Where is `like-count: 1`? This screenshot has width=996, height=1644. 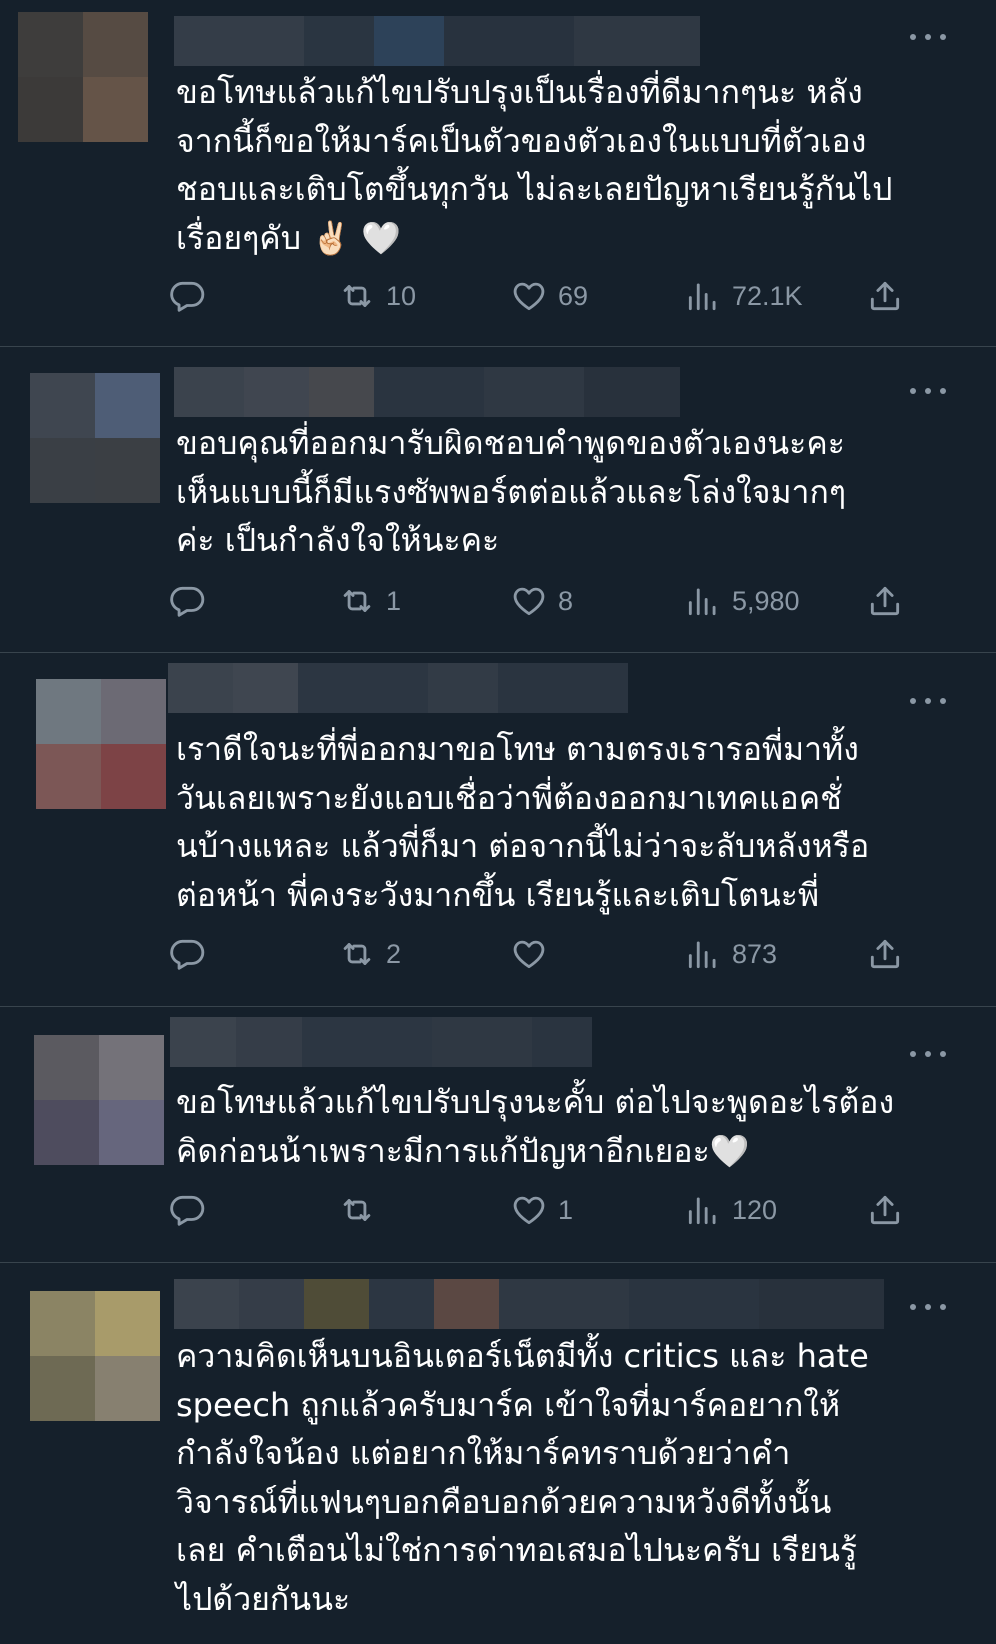
like-count: 1 is located at coordinates (566, 1209).